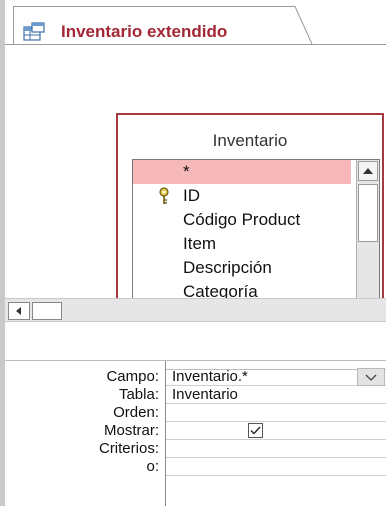 This screenshot has height=506, width=386. I want to click on tab-inventario-extendido: Inventario extendido, so click(163, 25).